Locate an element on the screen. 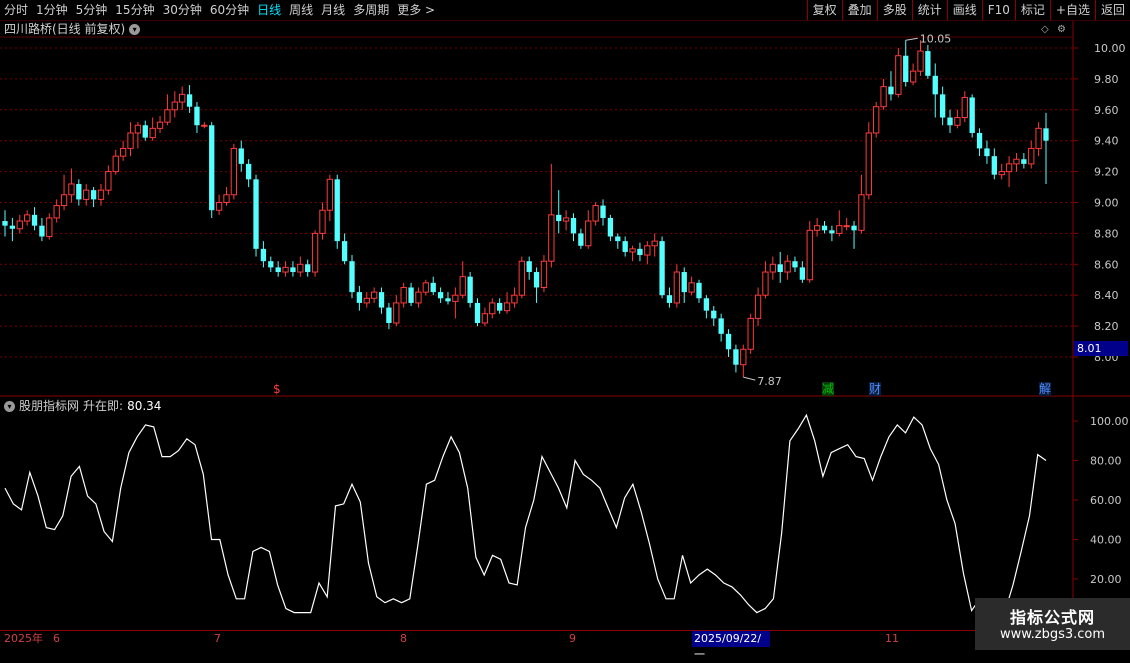  price-tick-label: 9.80 is located at coordinates (1106, 79).